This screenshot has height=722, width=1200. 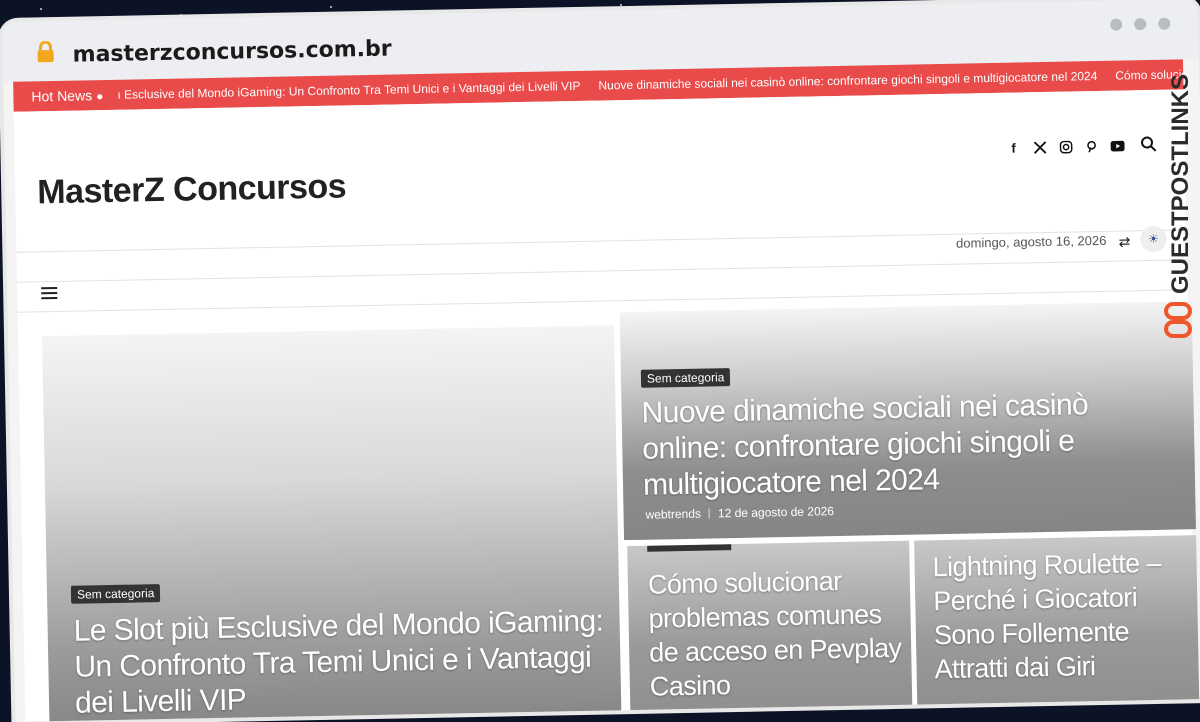 I want to click on url-text: masterzconcursos.com.br, so click(x=231, y=52).